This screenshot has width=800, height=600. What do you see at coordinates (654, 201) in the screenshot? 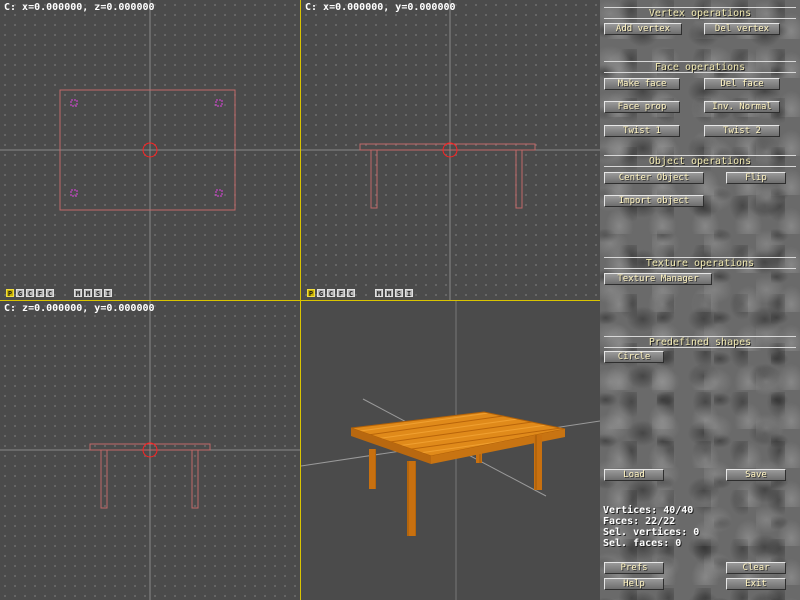
I see `import-object-button: Import object` at bounding box center [654, 201].